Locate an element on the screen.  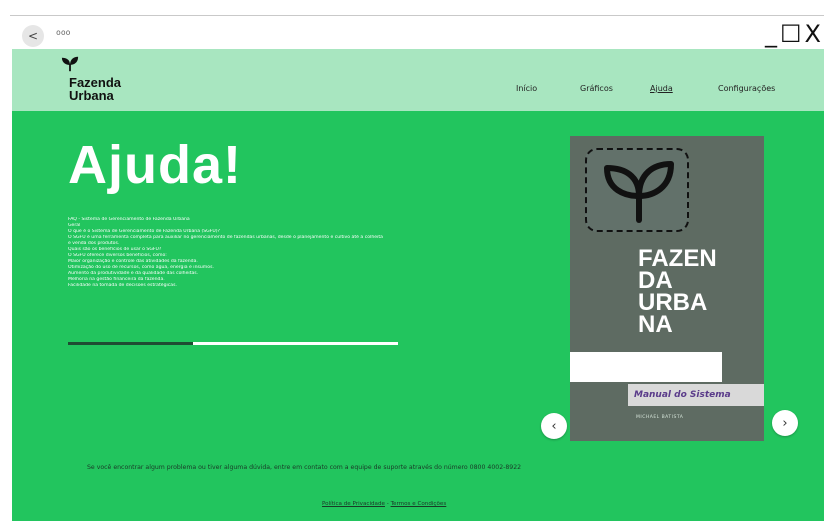
terms-link: Termos e Condições is located at coordinates (419, 504).